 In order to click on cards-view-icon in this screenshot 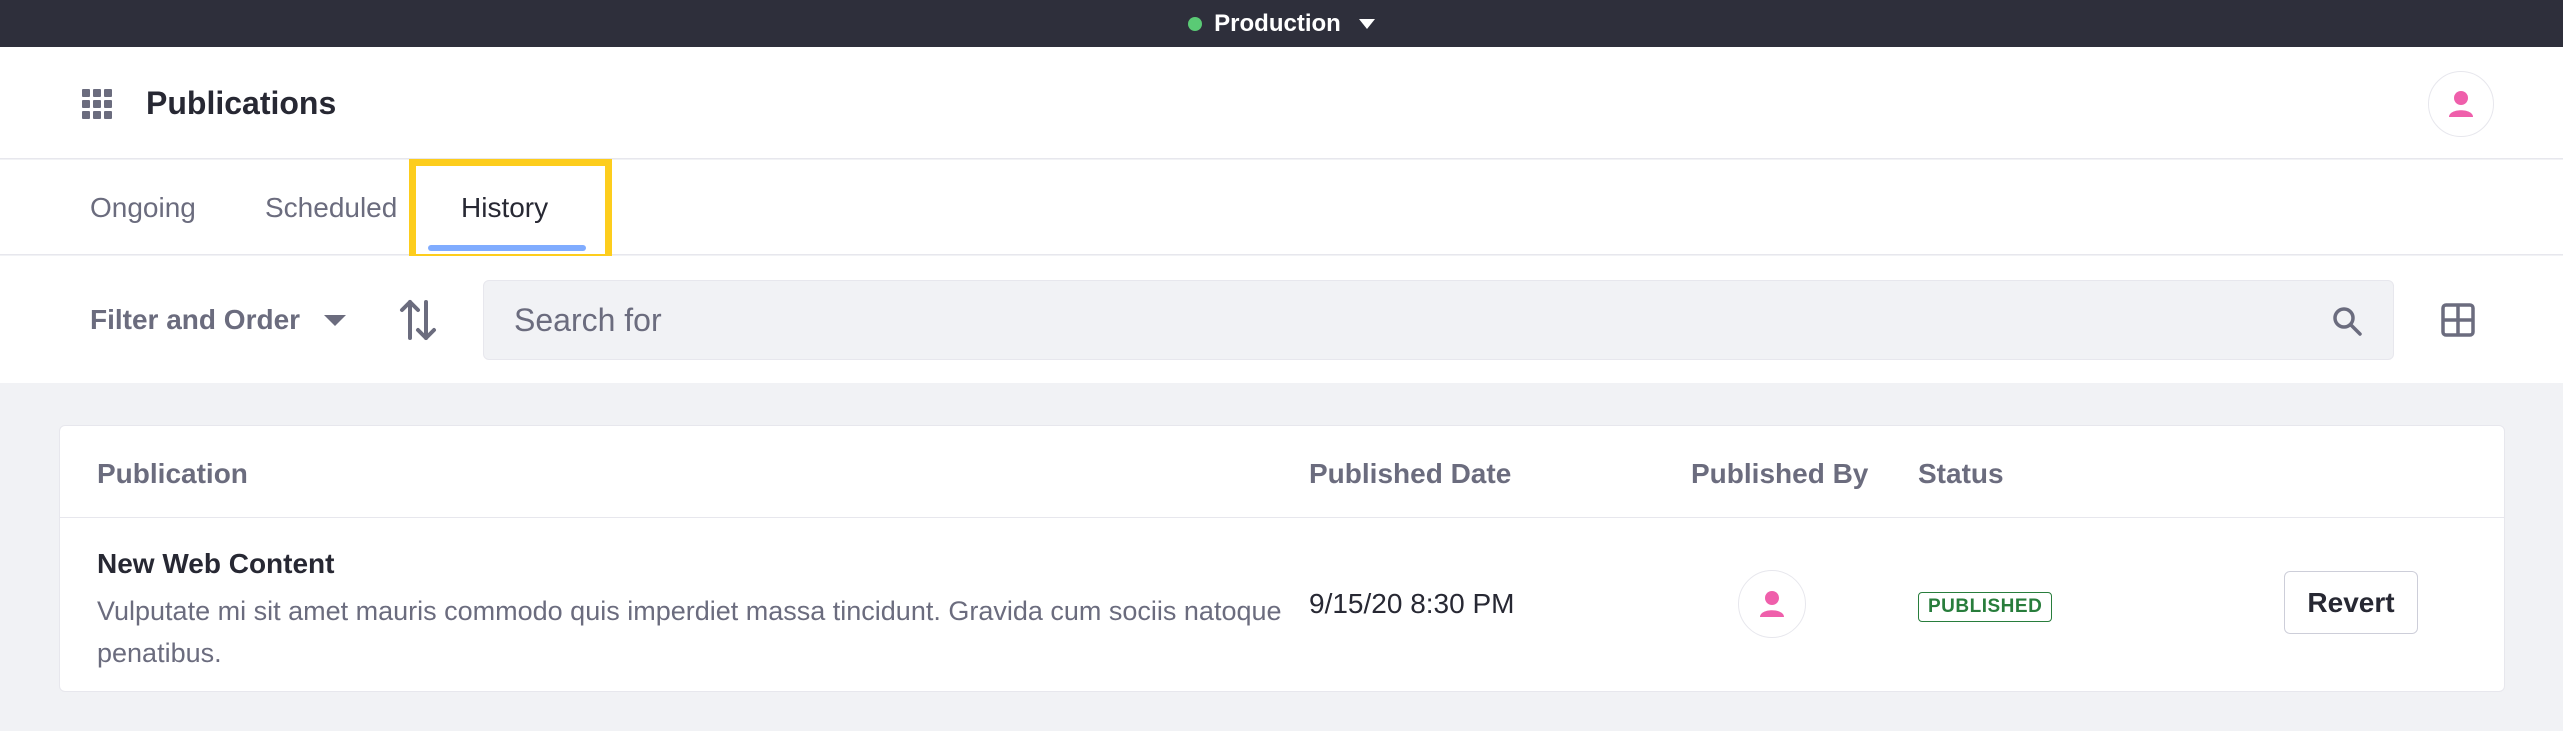, I will do `click(2458, 320)`.